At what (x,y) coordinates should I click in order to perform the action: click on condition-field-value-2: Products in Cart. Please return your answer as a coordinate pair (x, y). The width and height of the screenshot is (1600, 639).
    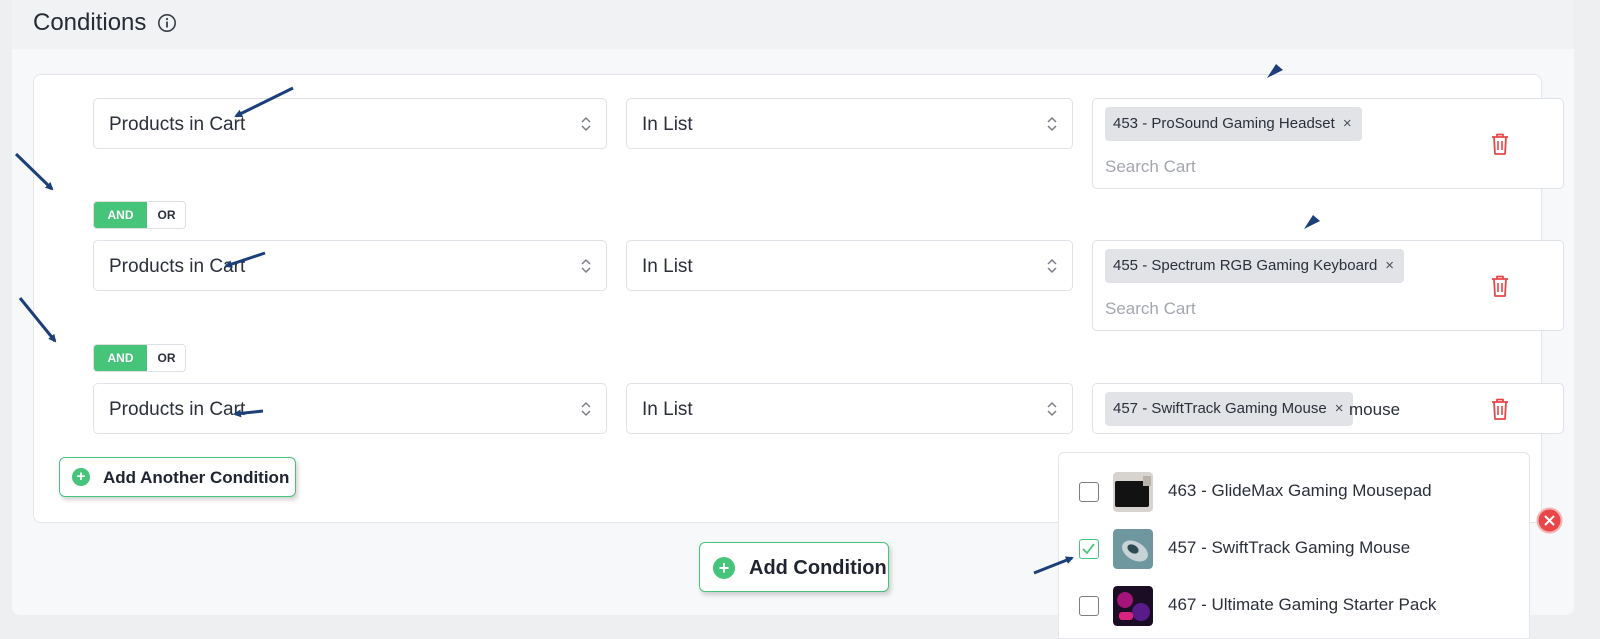
    Looking at the image, I should click on (177, 266).